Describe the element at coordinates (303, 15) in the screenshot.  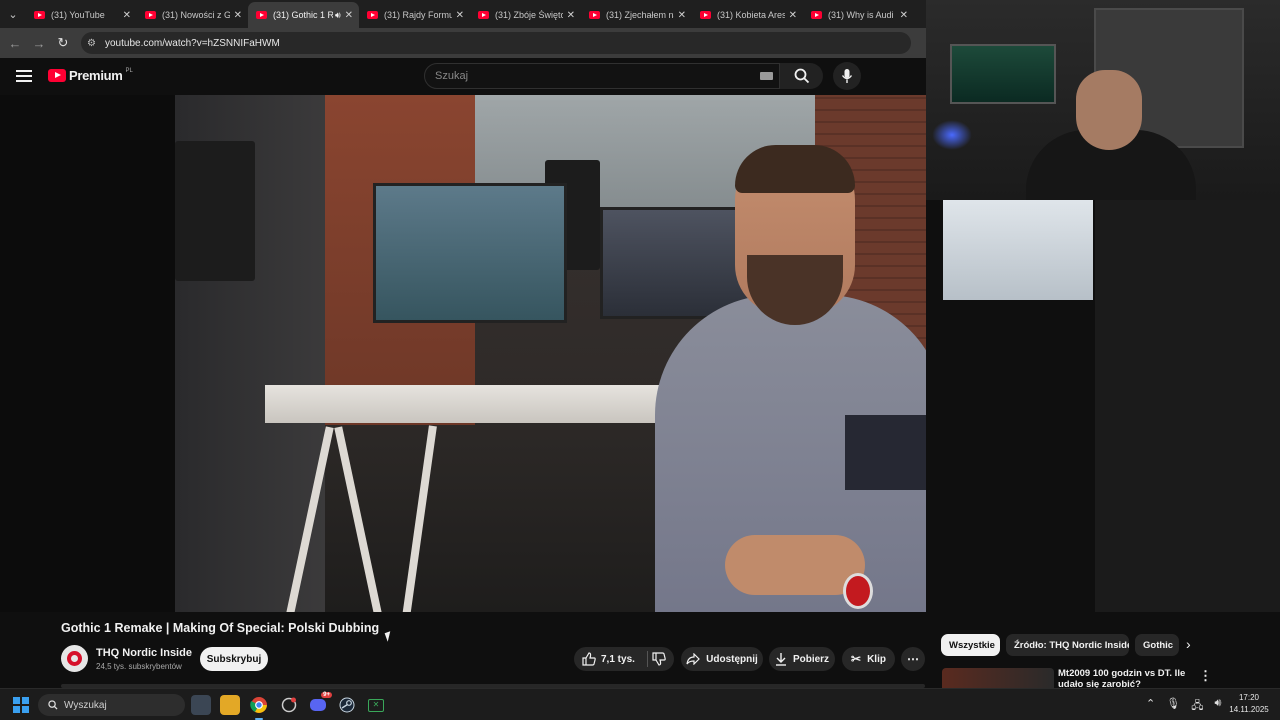
I see `browser-tab-active: (31) Gothic 1 Remake🔊︎ ✕` at that location.